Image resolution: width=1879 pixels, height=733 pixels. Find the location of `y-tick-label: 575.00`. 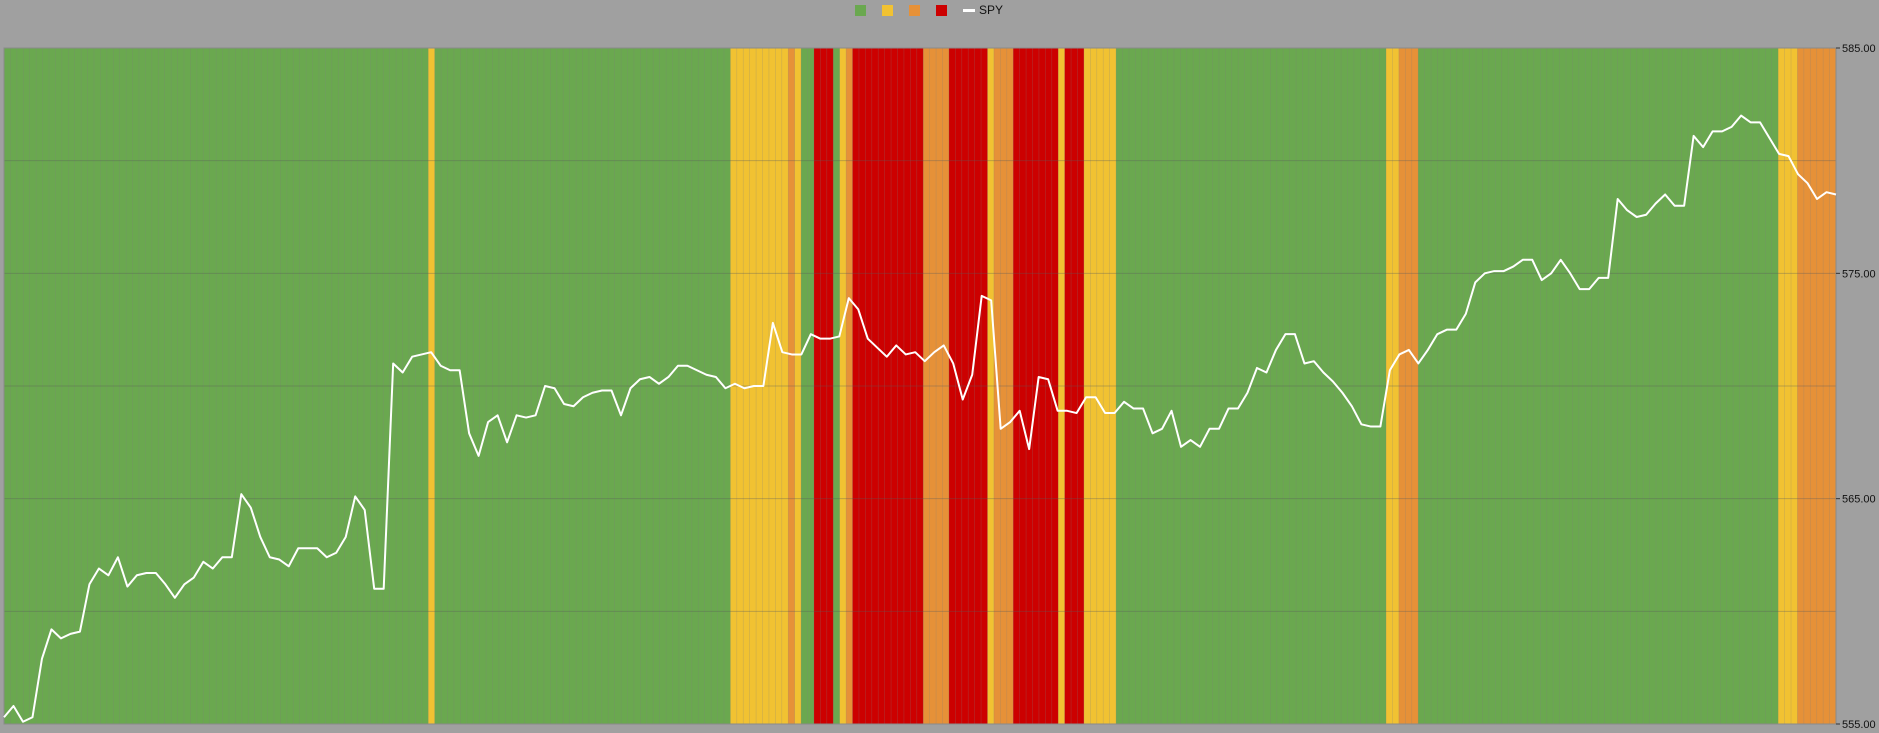

y-tick-label: 575.00 is located at coordinates (1859, 274).